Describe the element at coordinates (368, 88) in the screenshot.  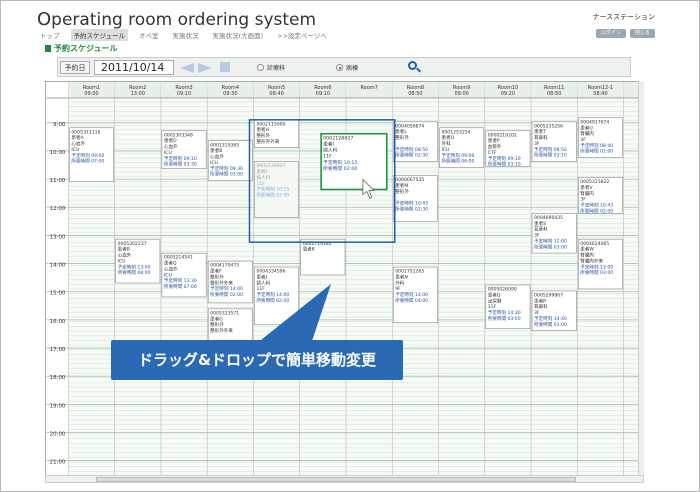
I see `room-header-name: Room7` at that location.